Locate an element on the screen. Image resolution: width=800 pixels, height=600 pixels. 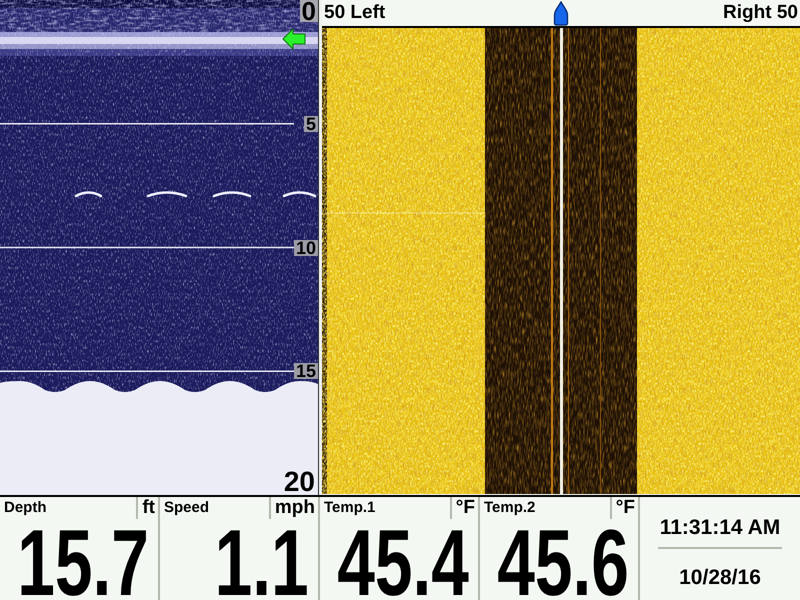
depth-scale-label: 15 is located at coordinates (306, 371).